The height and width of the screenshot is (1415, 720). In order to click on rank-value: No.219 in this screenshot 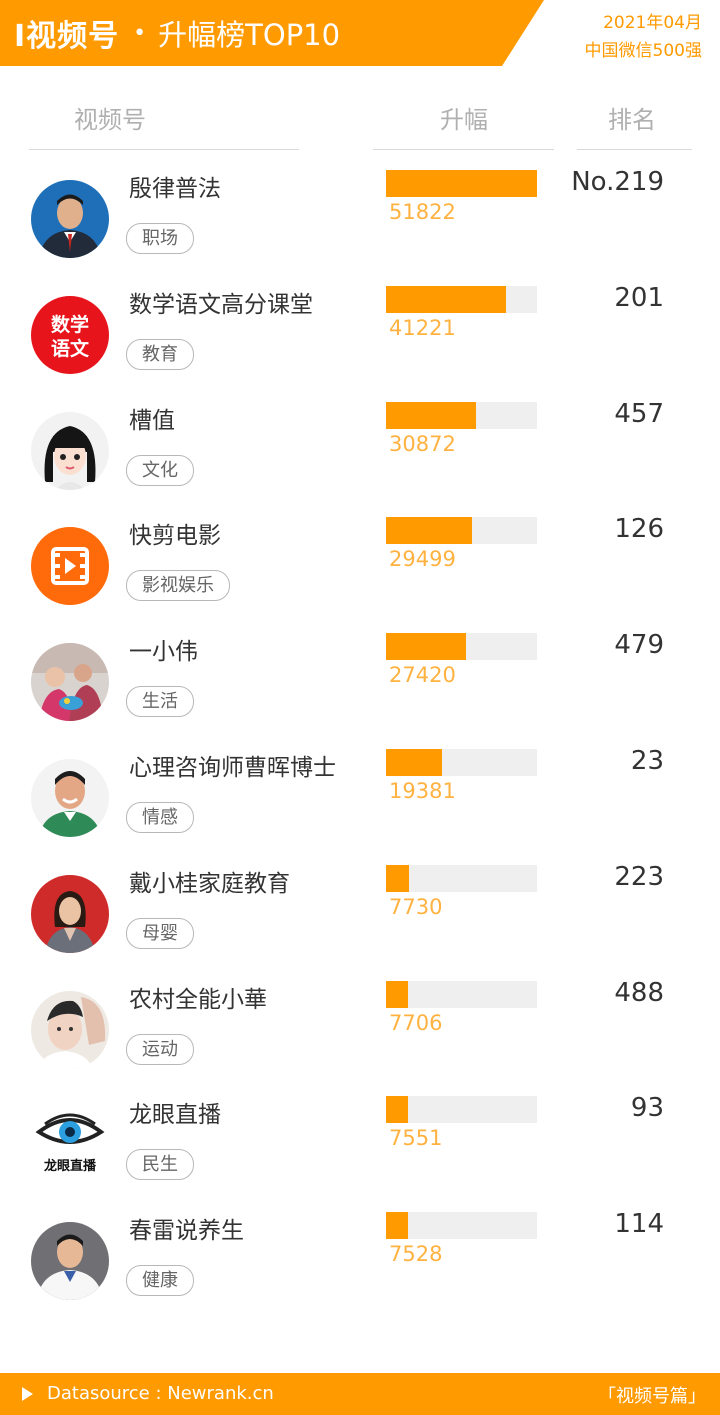, I will do `click(617, 182)`.